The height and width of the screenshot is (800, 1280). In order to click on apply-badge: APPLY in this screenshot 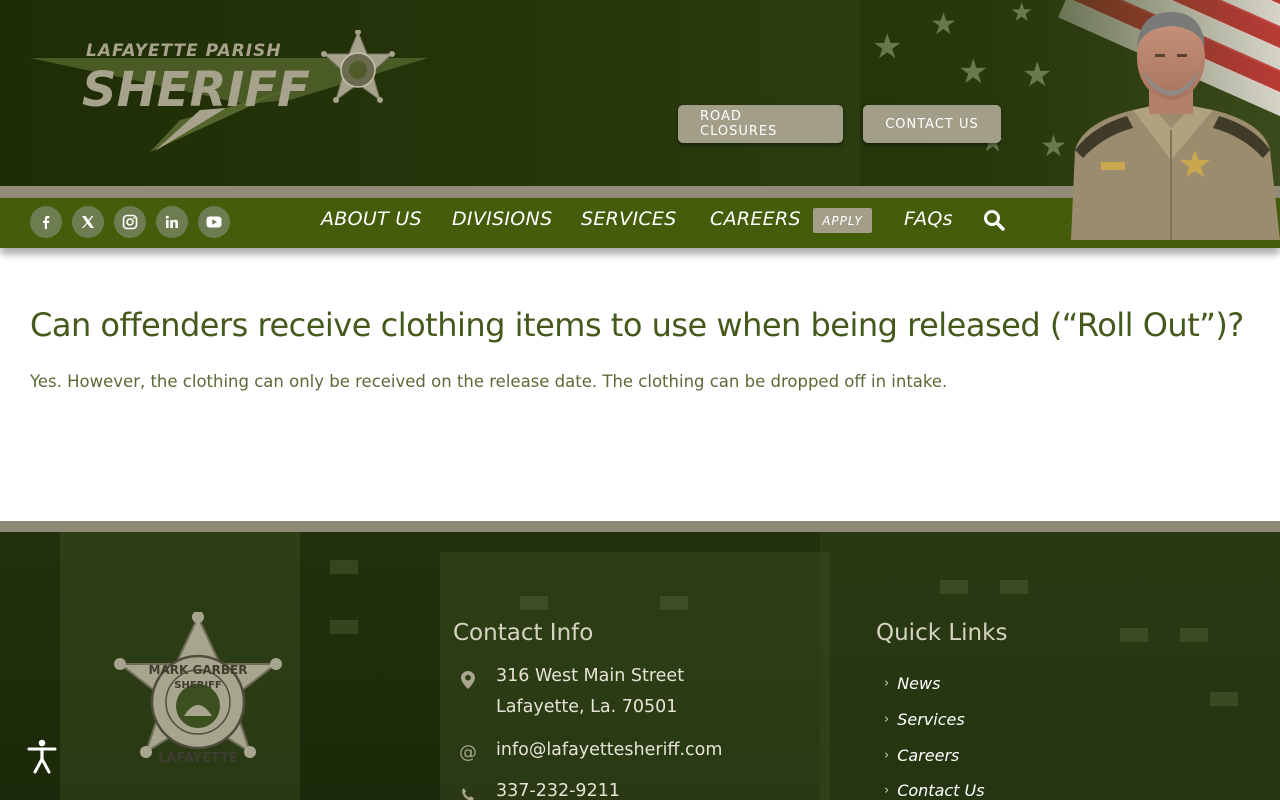, I will do `click(842, 220)`.